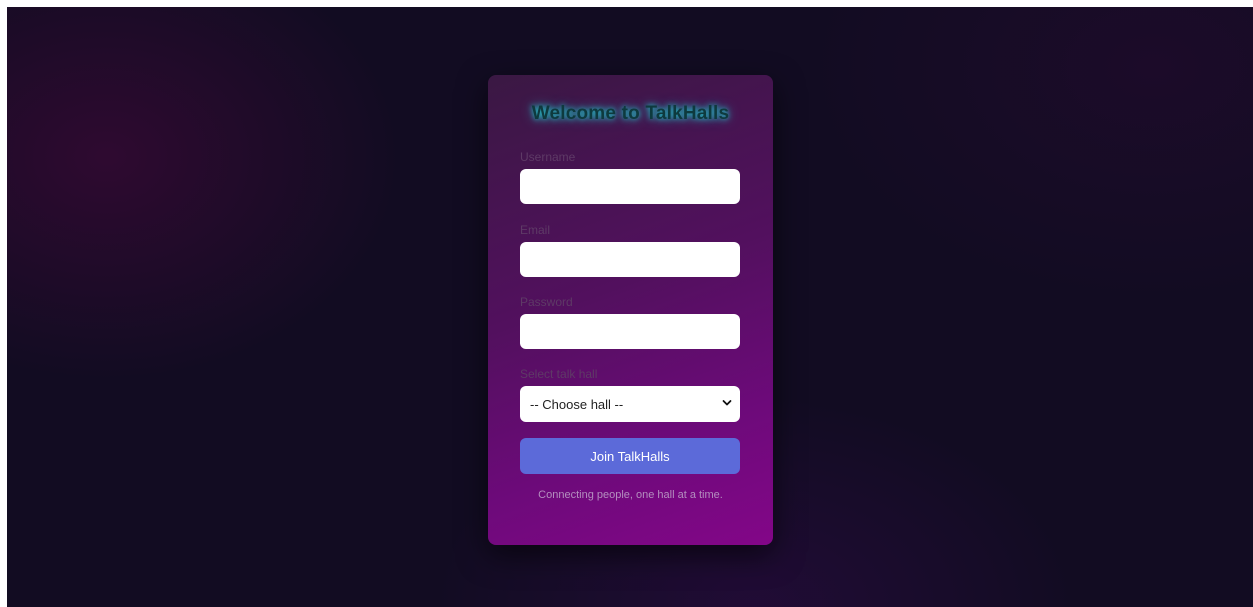  What do you see at coordinates (546, 302) in the screenshot?
I see `password-label: Password` at bounding box center [546, 302].